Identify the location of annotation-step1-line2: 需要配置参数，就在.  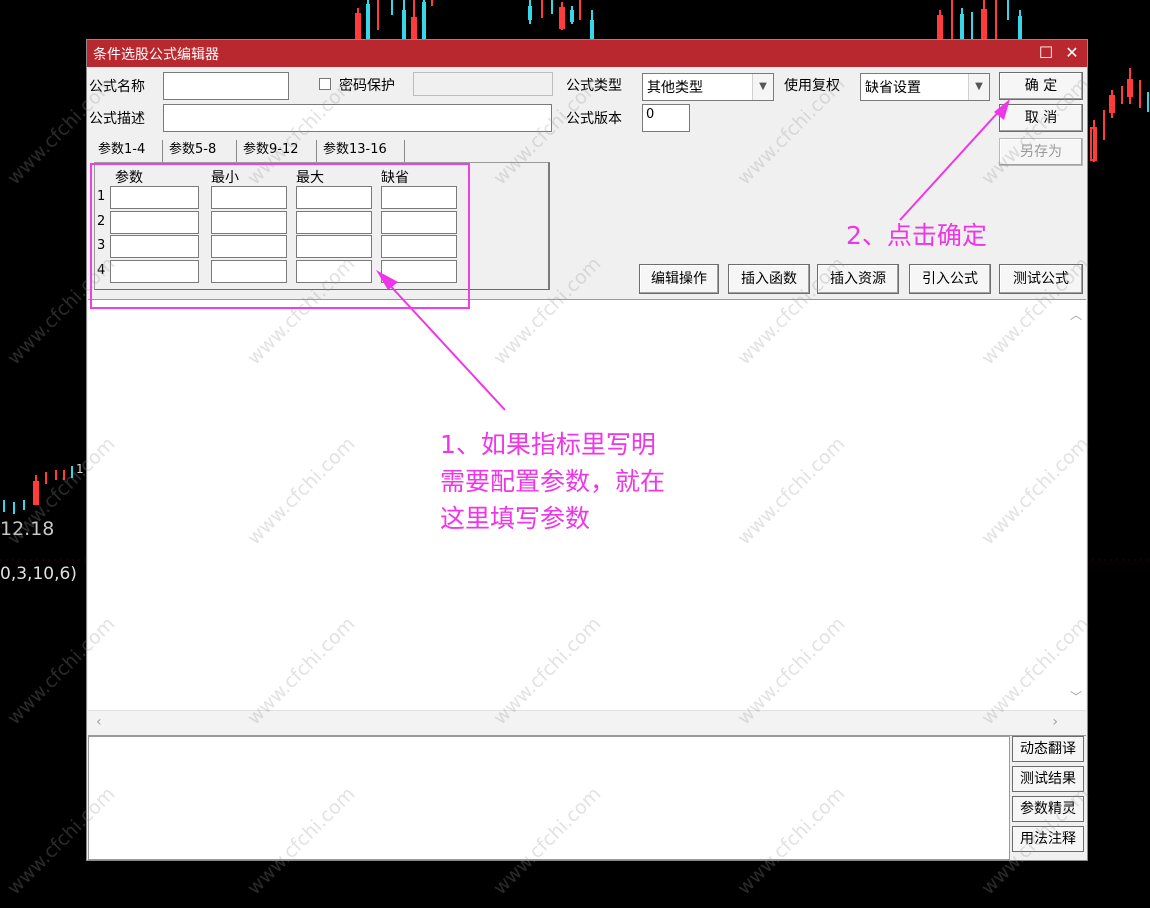
(553, 481).